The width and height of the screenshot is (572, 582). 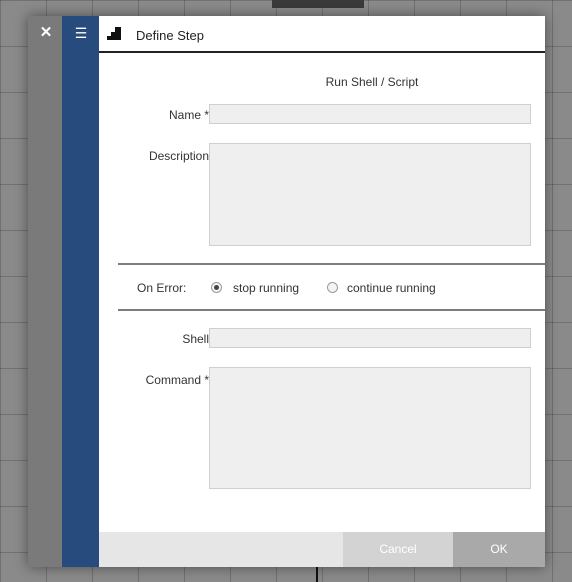 I want to click on continue-running-radio, so click(x=332, y=287).